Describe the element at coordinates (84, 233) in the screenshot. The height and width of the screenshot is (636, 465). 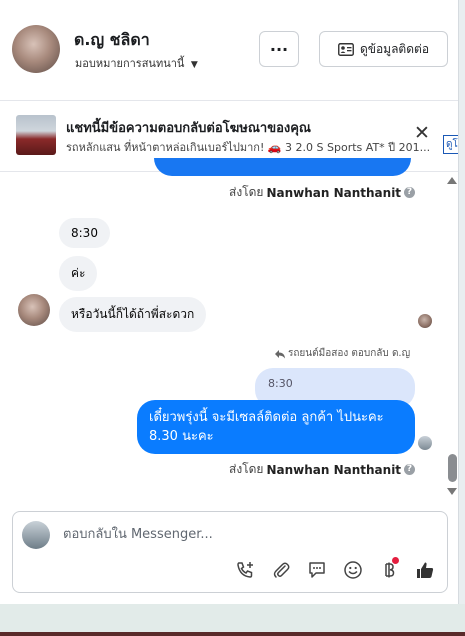
I see `incoming-message: 8:30` at that location.